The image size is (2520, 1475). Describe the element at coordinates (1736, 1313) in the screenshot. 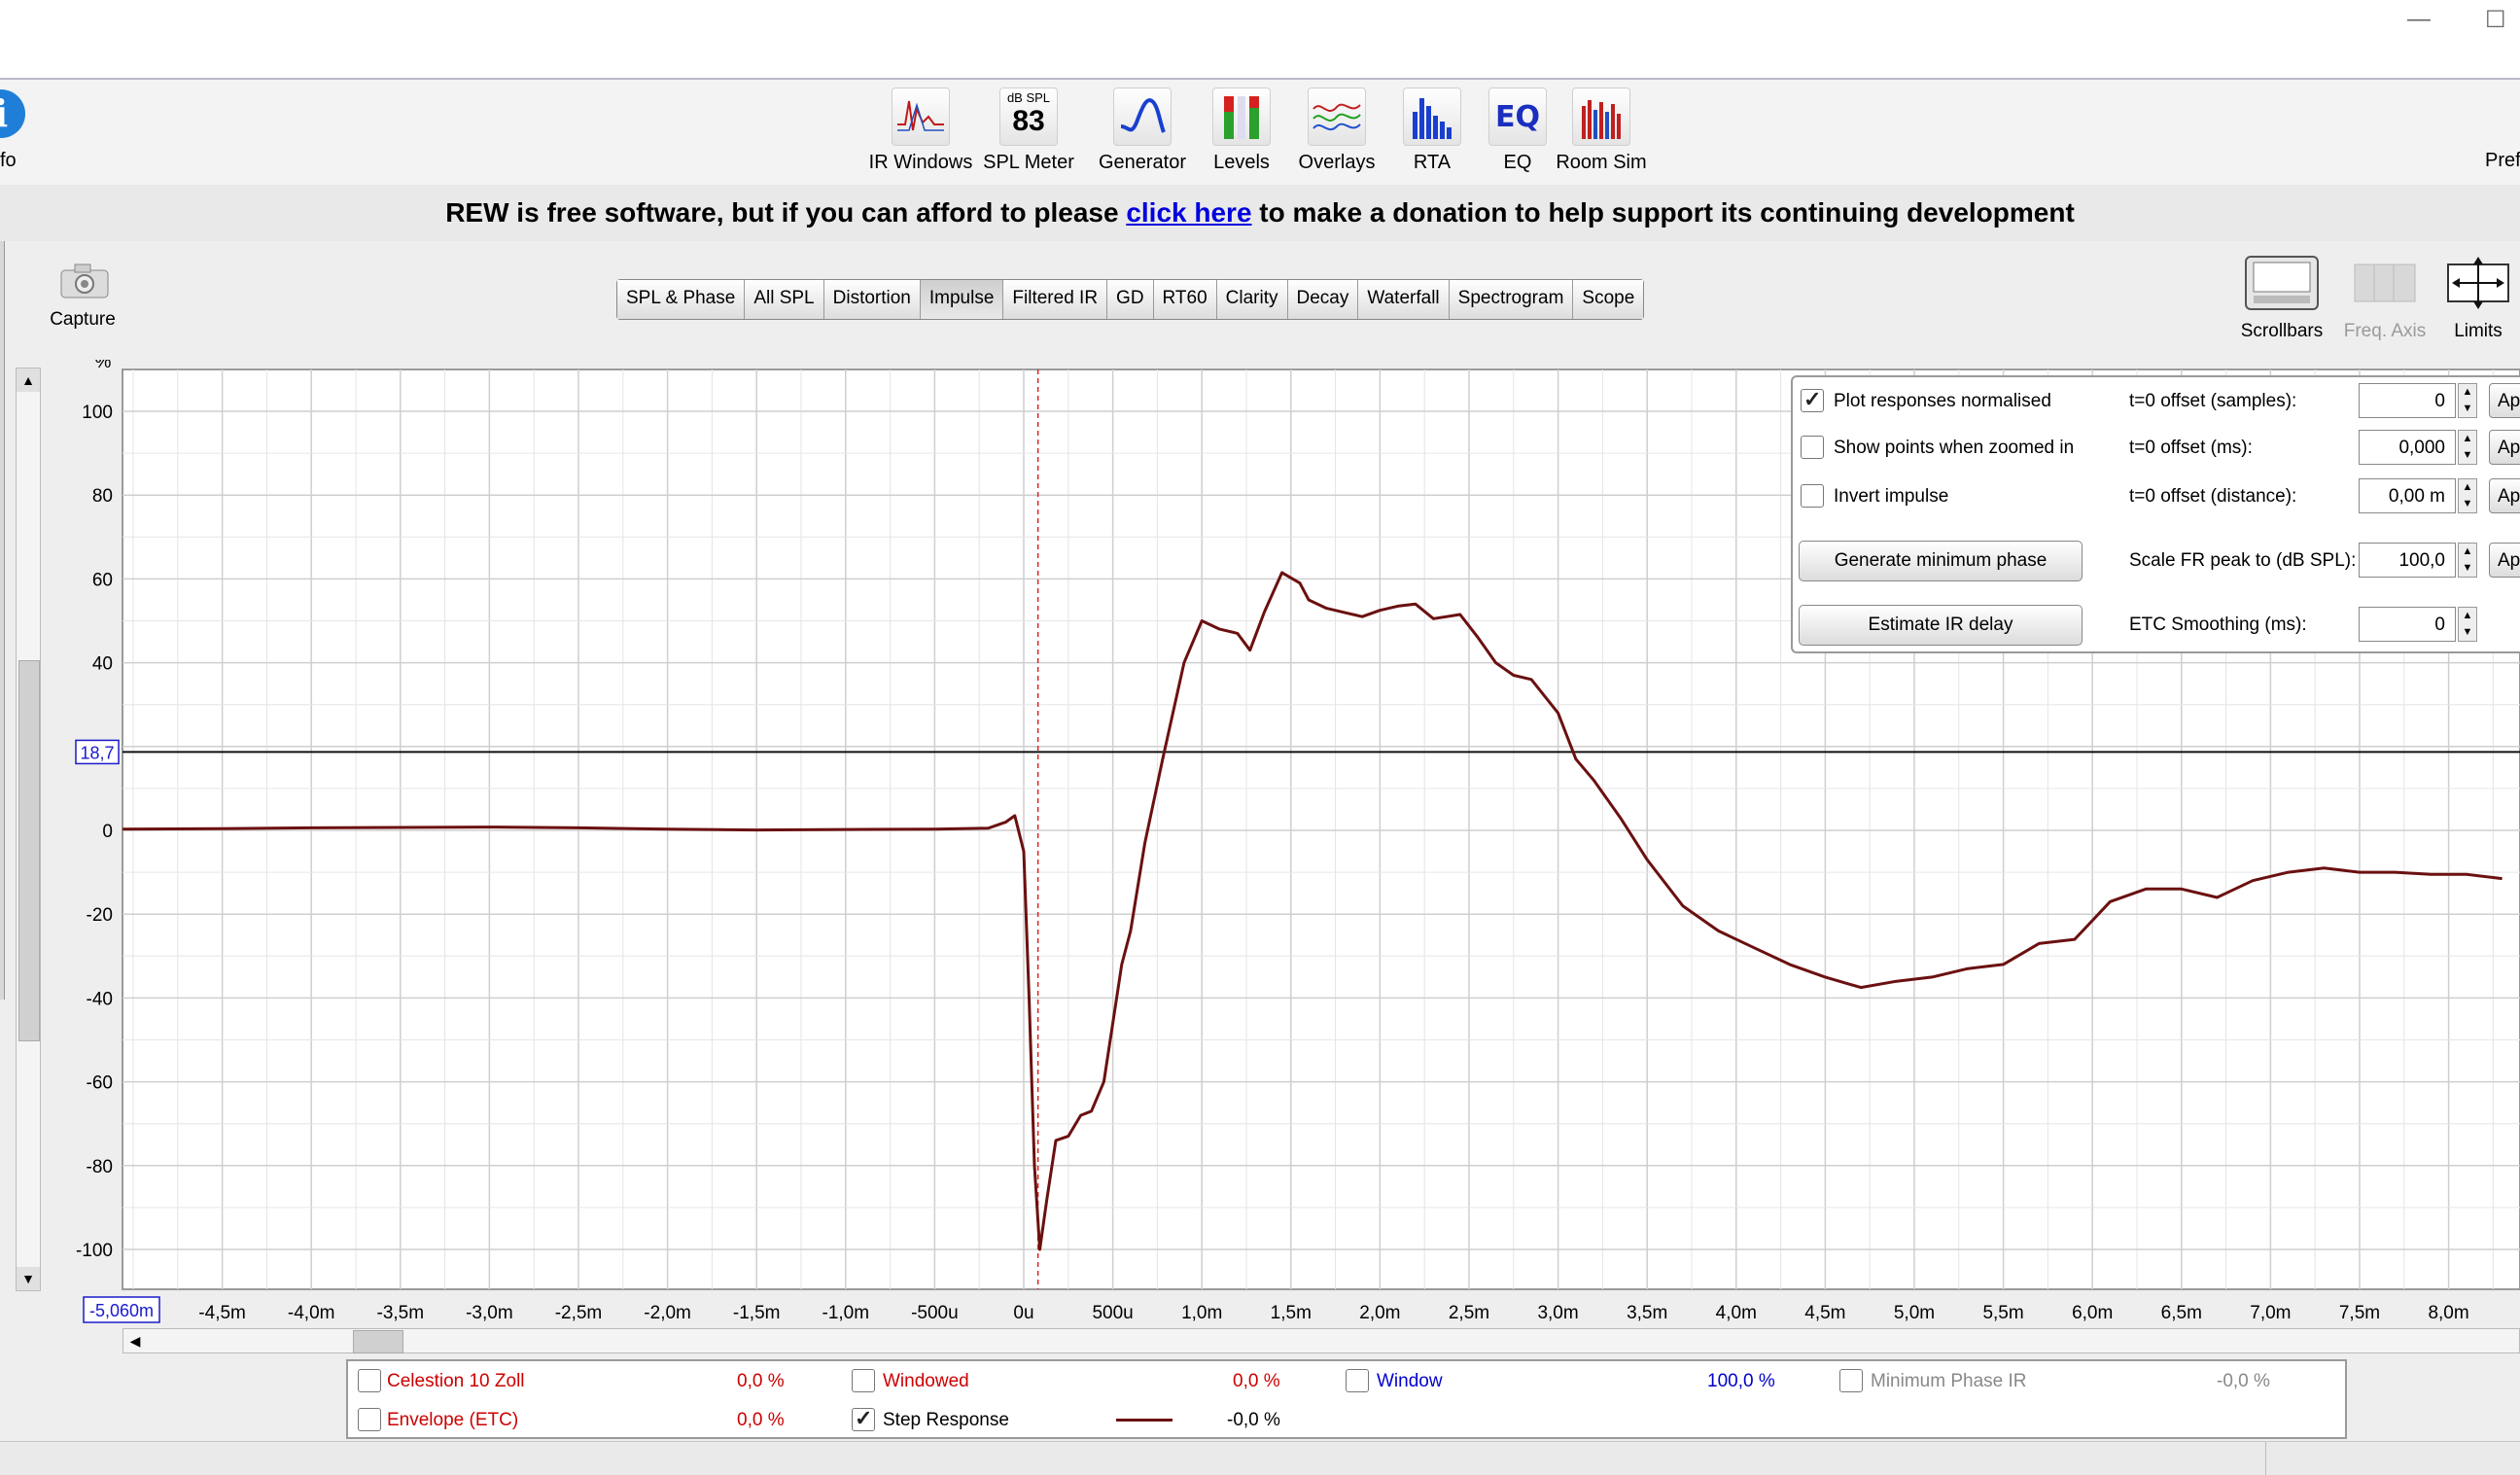

I see `x-tick-label: 4,0m` at that location.